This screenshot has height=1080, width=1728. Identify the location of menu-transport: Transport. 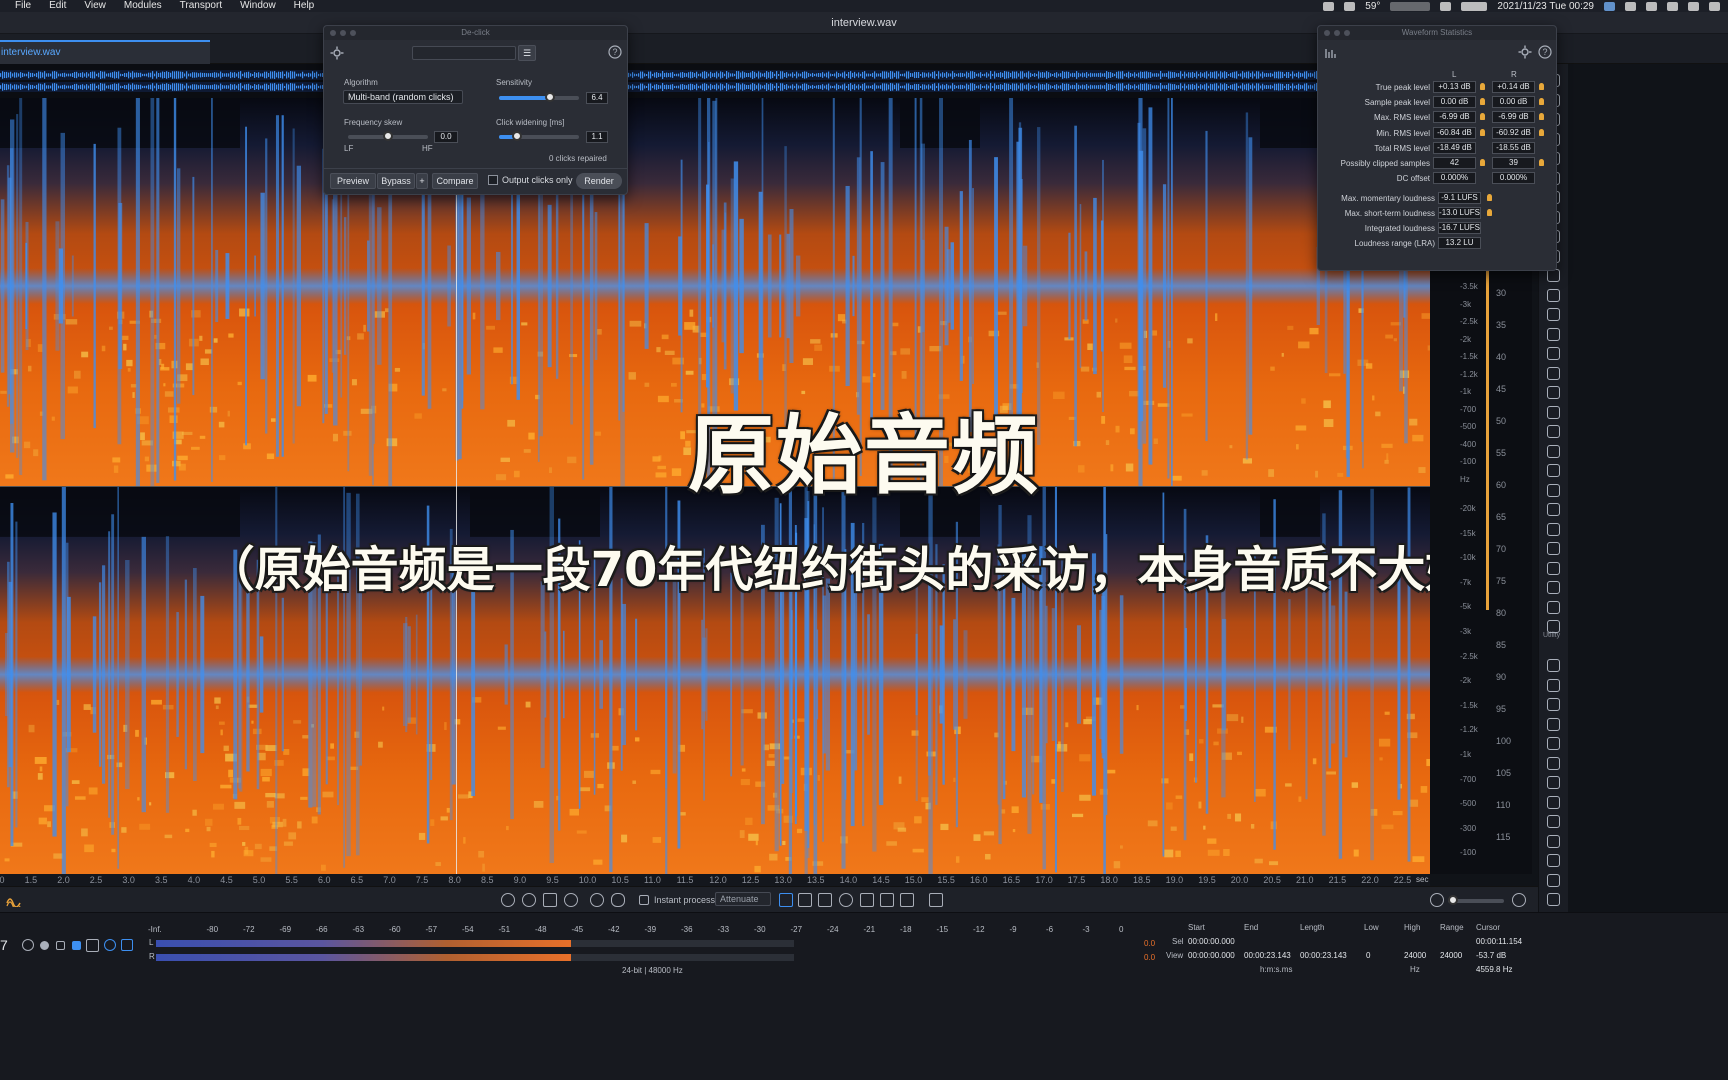
(201, 6).